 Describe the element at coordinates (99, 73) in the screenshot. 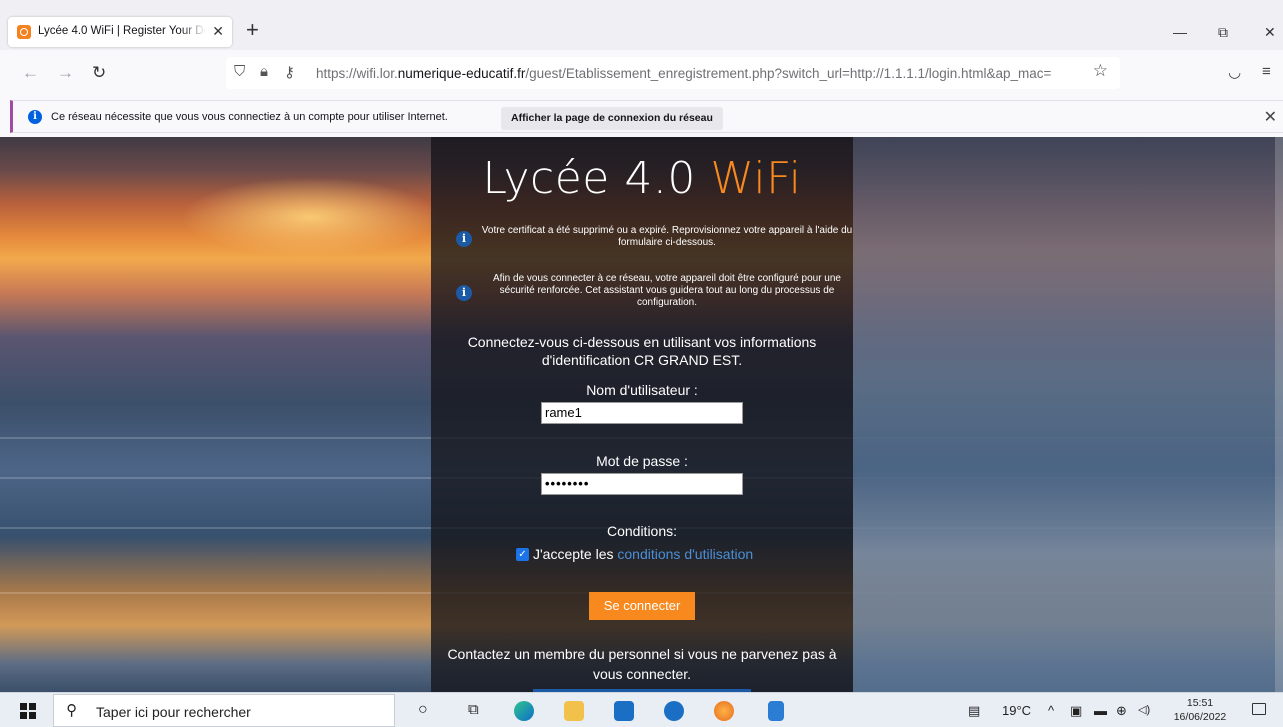

I see `reload-icon: ↻` at that location.